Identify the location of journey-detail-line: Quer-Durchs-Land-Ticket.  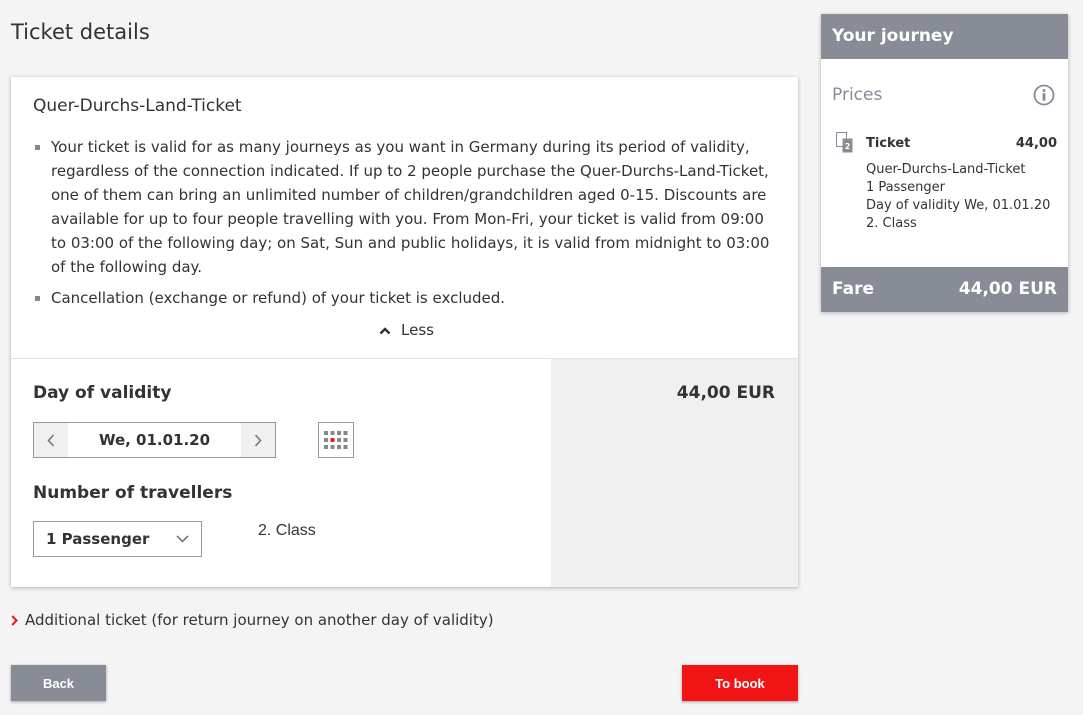
(946, 169).